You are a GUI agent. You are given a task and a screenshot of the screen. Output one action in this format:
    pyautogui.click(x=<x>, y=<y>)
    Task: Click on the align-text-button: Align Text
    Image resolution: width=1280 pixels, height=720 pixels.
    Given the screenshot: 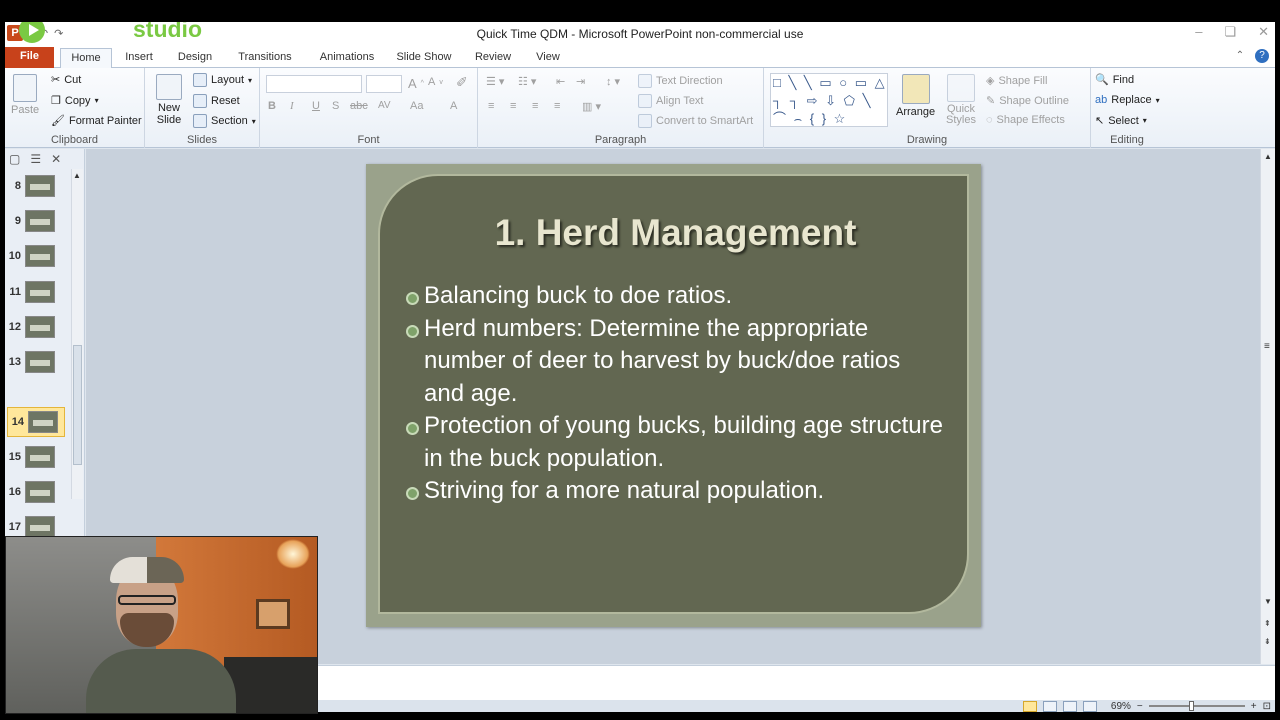 What is the action you would take?
    pyautogui.click(x=671, y=101)
    